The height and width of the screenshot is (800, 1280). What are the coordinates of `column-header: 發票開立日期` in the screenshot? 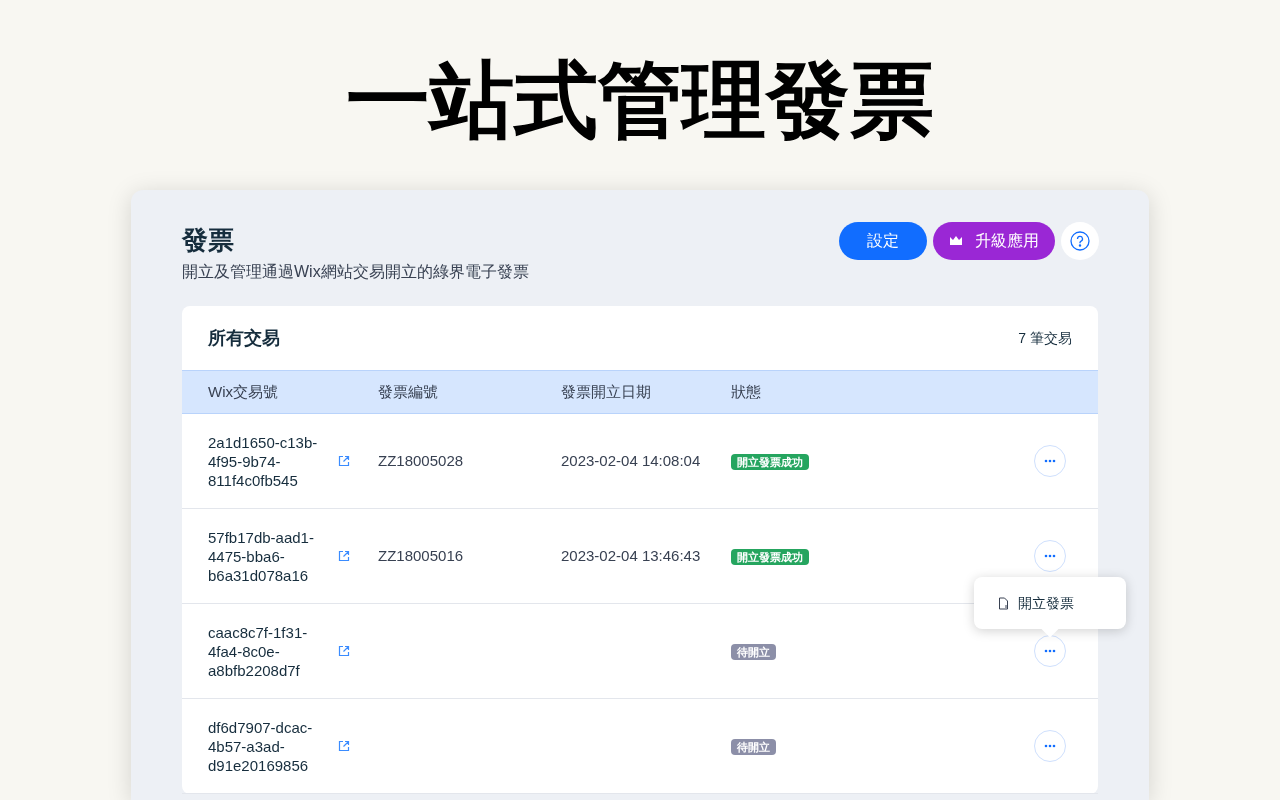 It's located at (606, 391).